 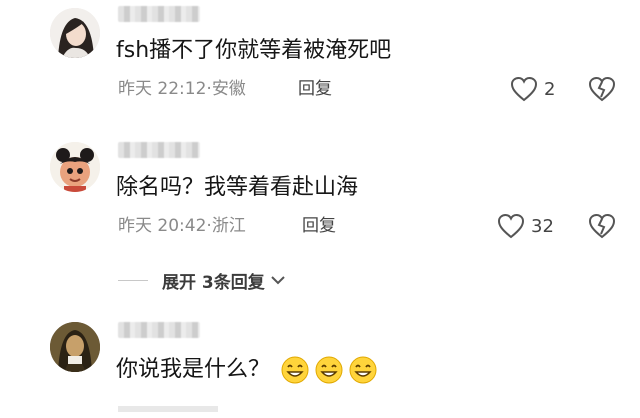 I want to click on woman-portrait-avatar-icon, so click(x=75, y=33).